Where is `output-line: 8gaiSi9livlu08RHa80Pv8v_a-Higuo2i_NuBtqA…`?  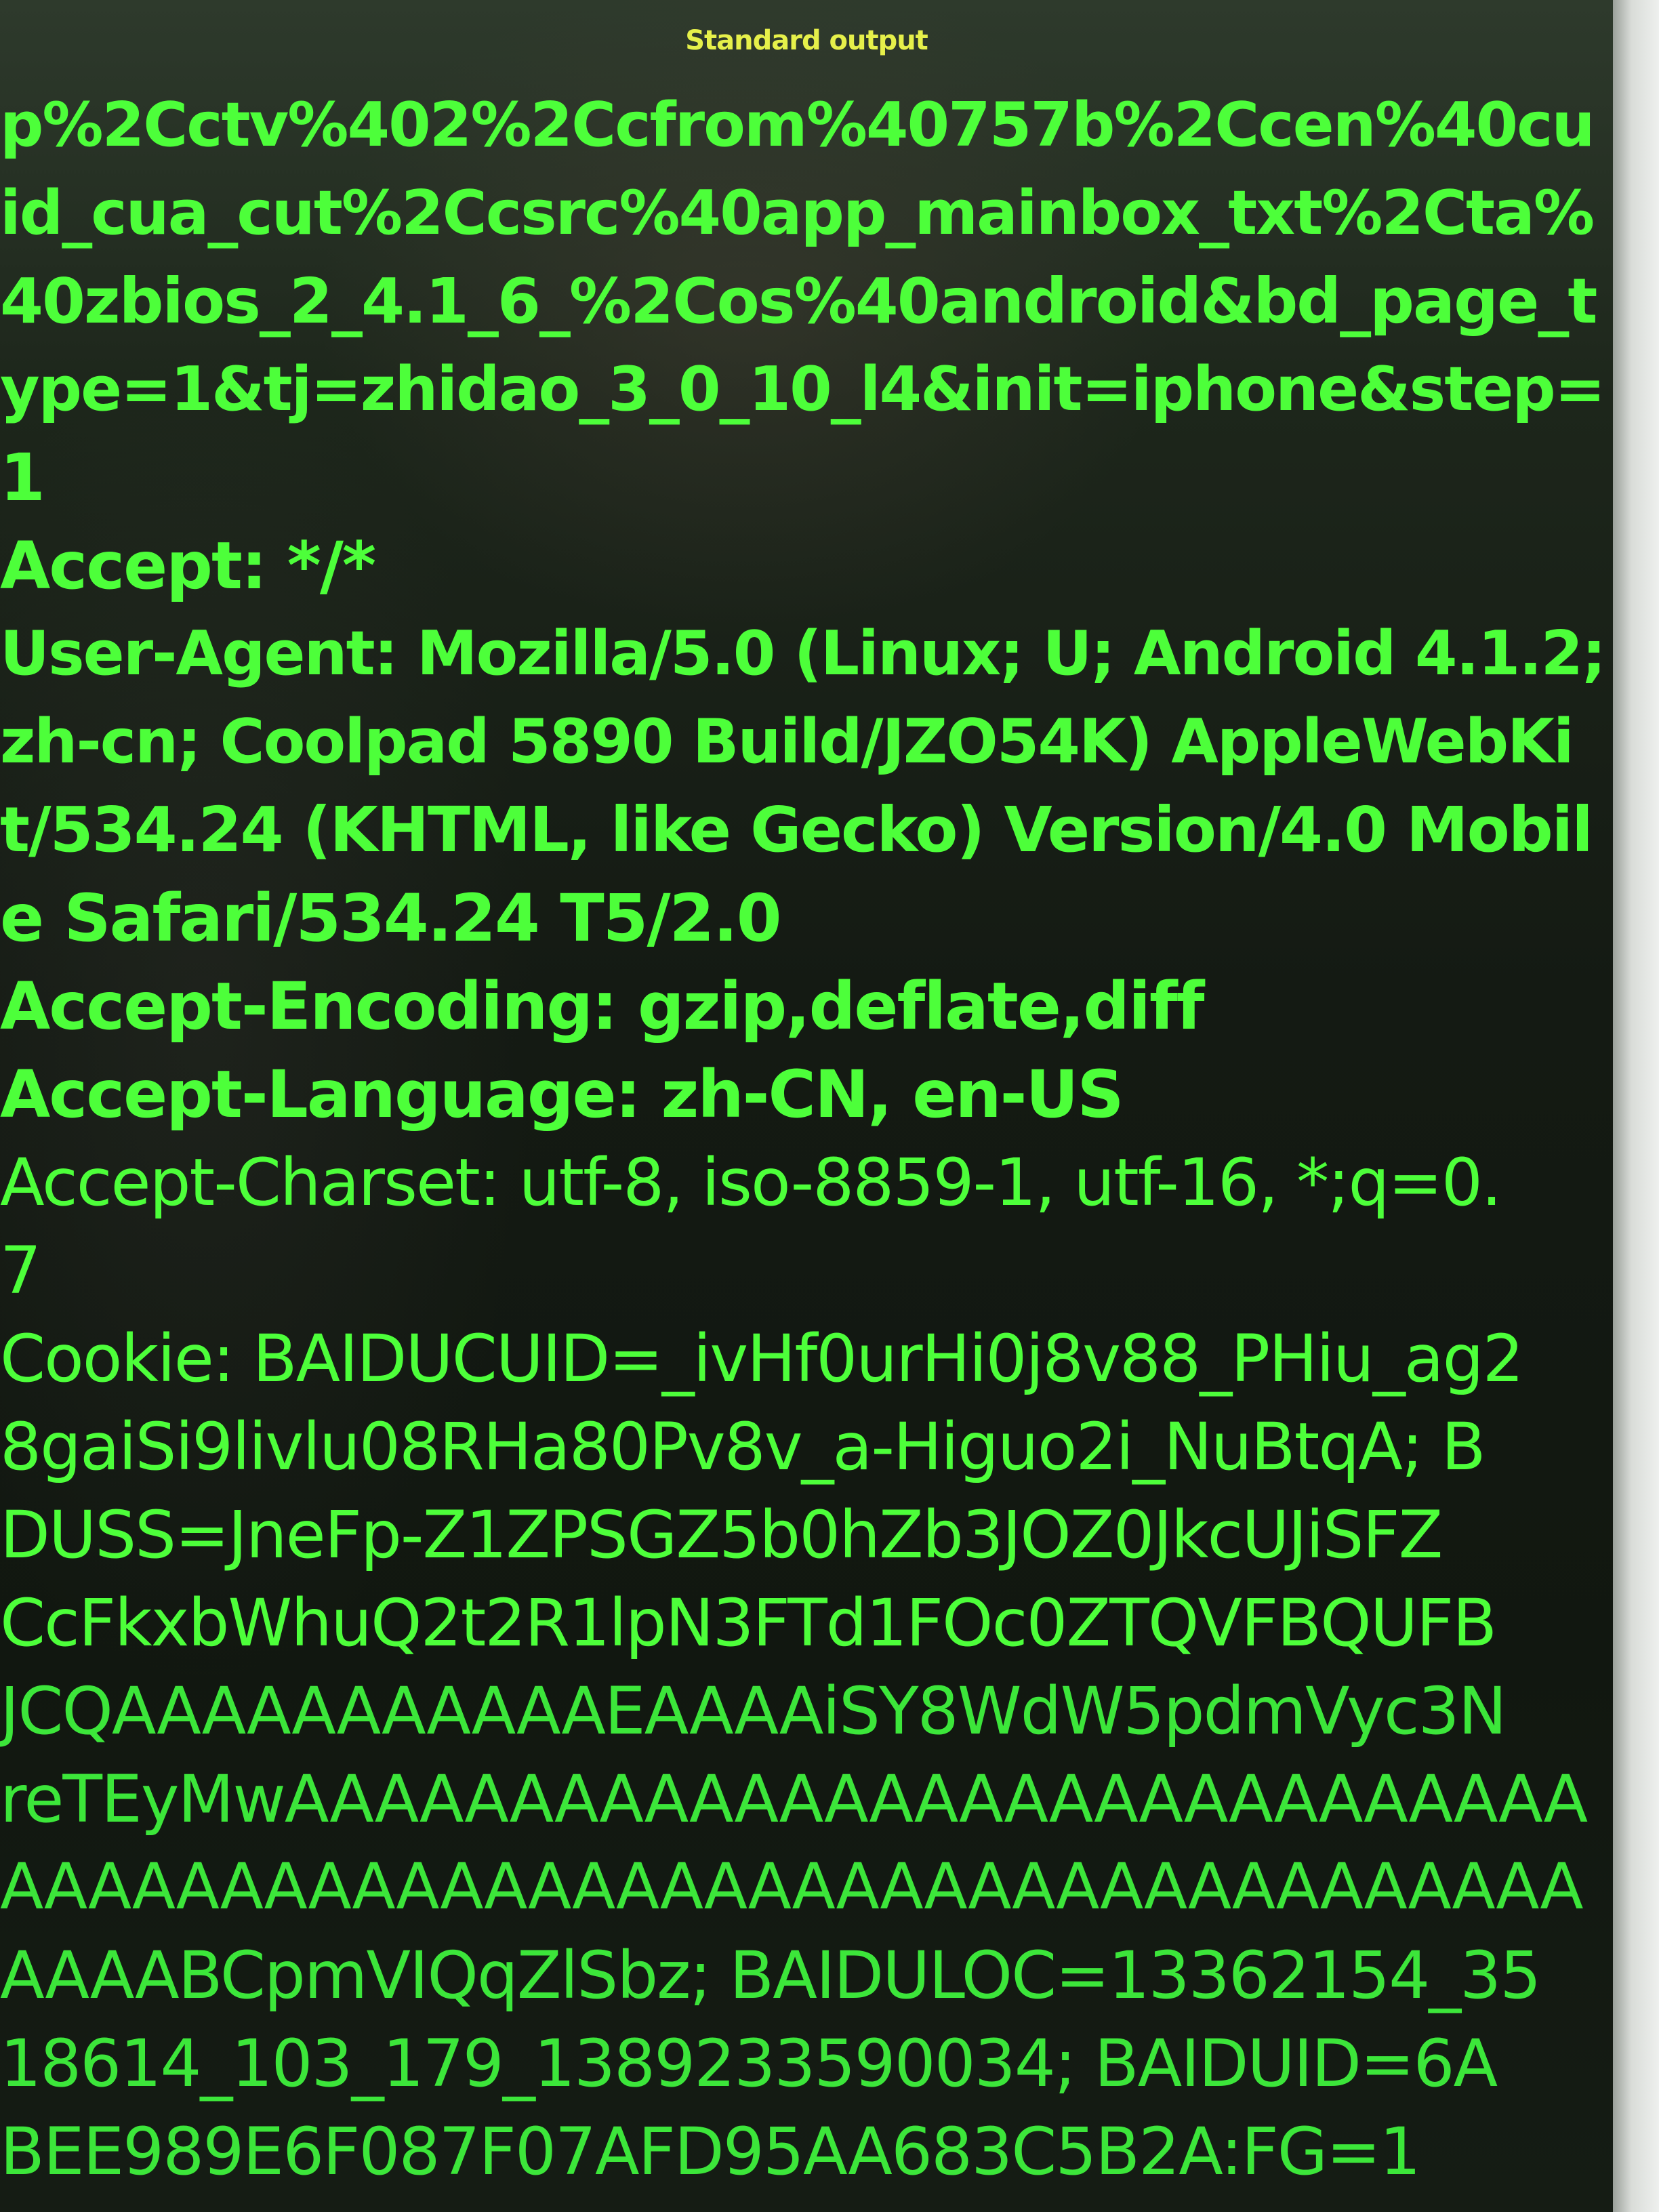
output-line: 8gaiSi9livlu08RHa80Pv8v_a-Higuo2i_NuBtqA… is located at coordinates (743, 1447).